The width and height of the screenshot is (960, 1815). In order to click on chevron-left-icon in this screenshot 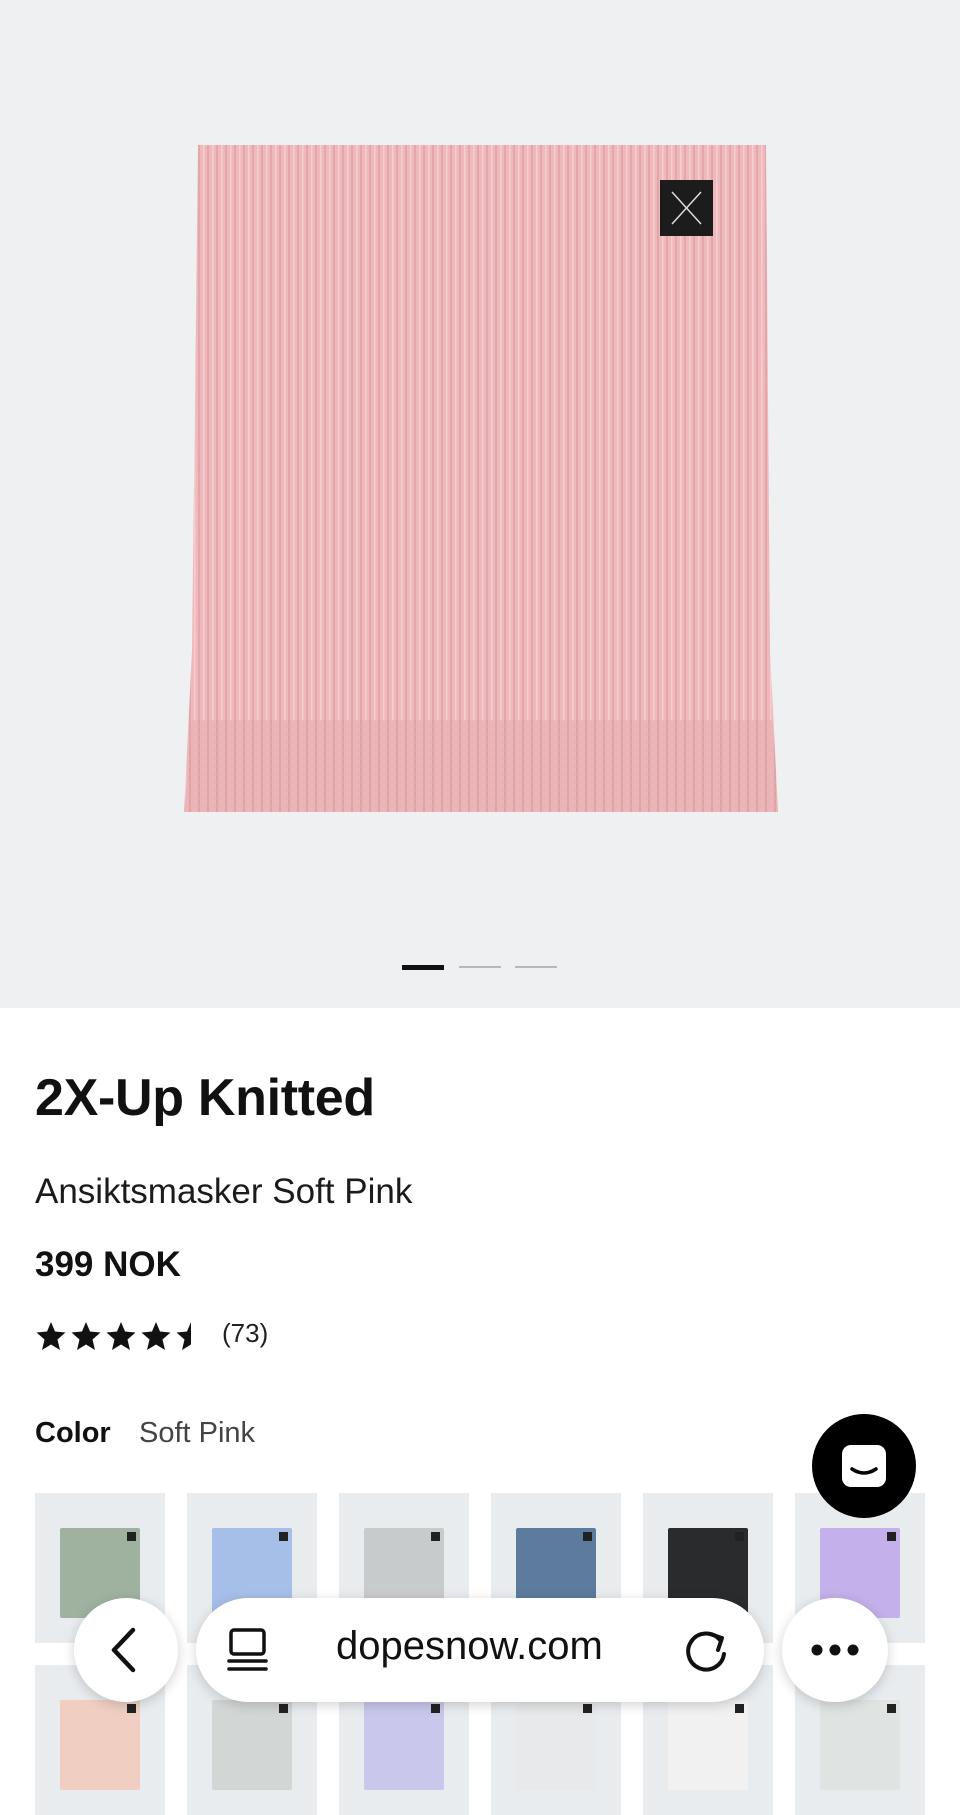, I will do `click(123, 1650)`.